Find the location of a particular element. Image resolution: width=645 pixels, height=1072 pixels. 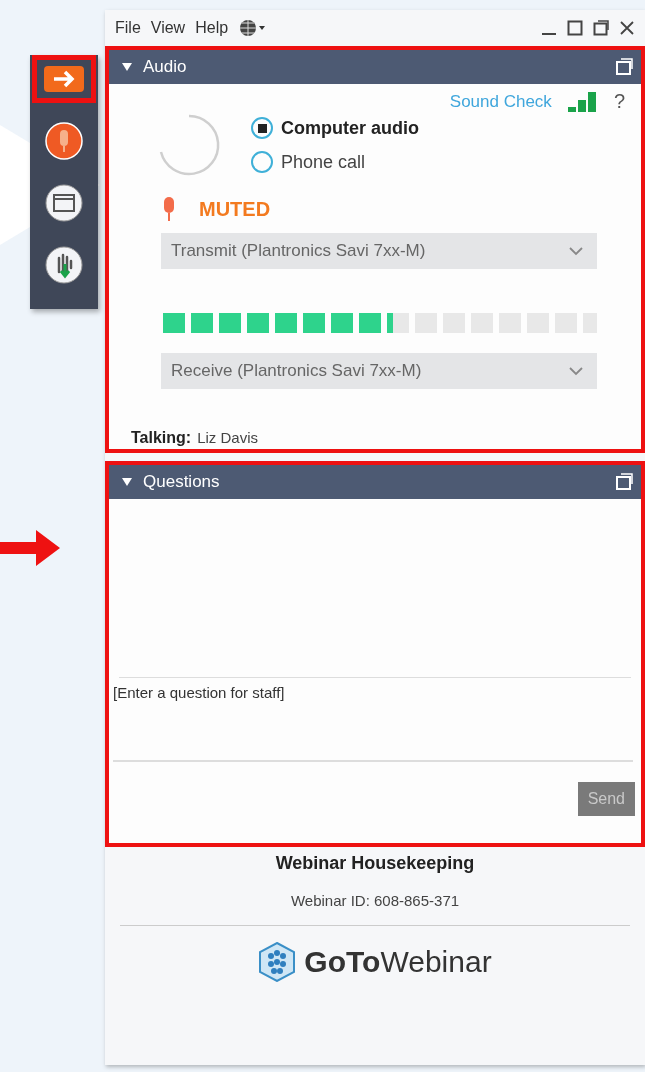

signal-icon is located at coordinates (582, 101).